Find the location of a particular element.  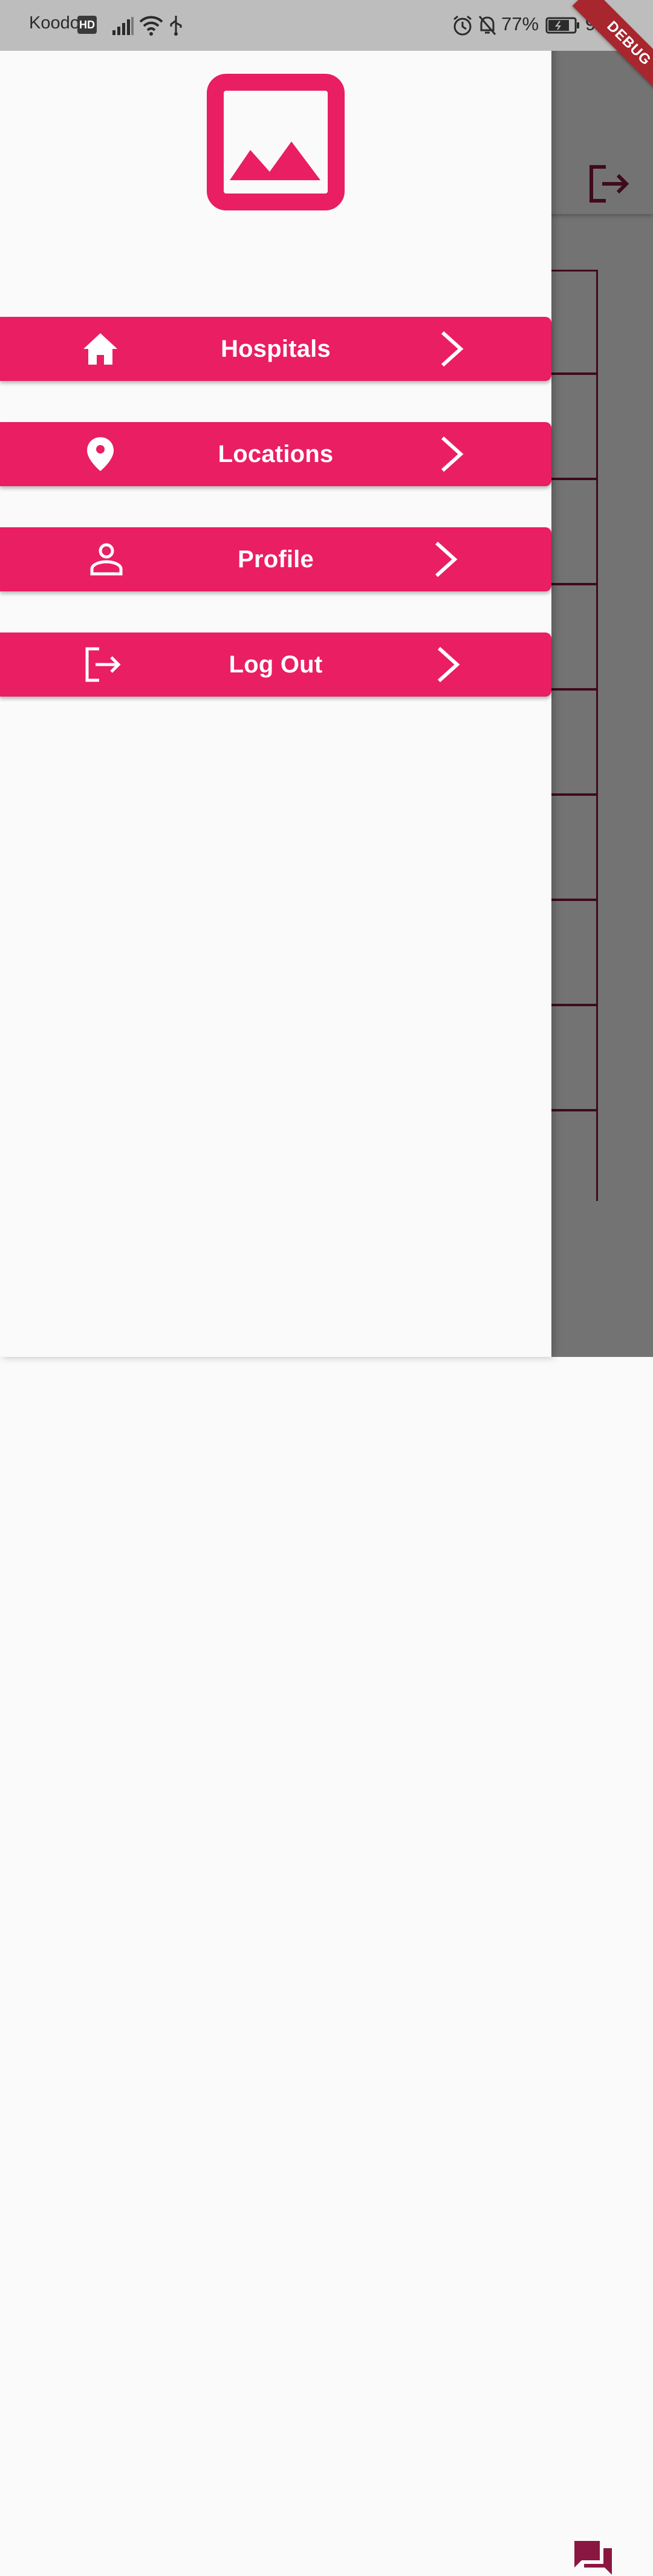

menu-item-label: Hospitals is located at coordinates (276, 349).